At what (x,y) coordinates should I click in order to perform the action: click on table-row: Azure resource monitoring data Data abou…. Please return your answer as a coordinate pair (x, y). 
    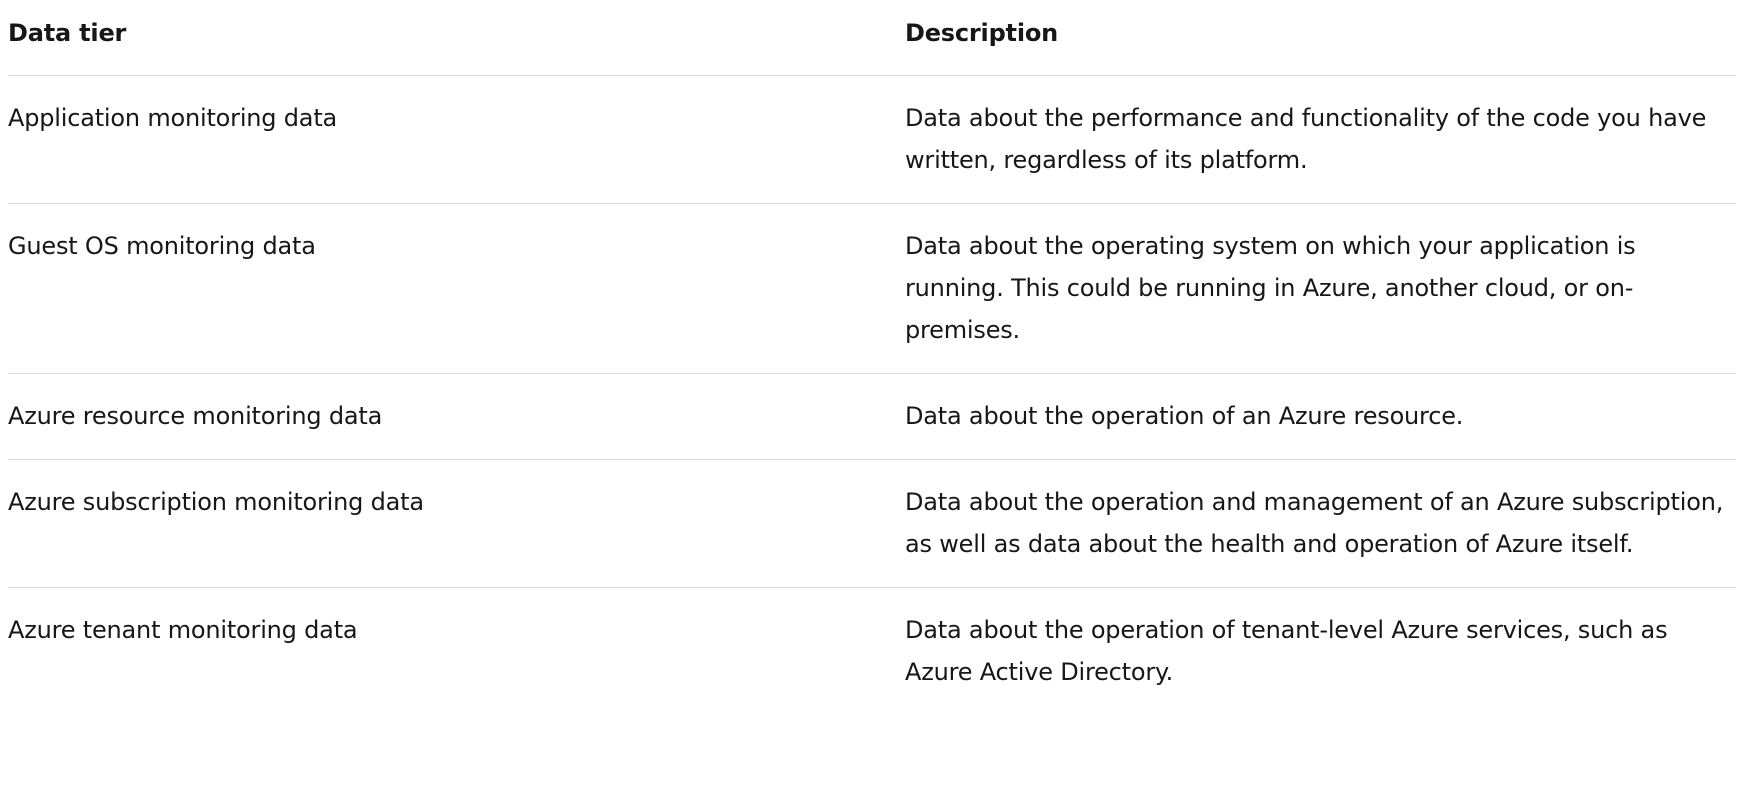
    Looking at the image, I should click on (872, 417).